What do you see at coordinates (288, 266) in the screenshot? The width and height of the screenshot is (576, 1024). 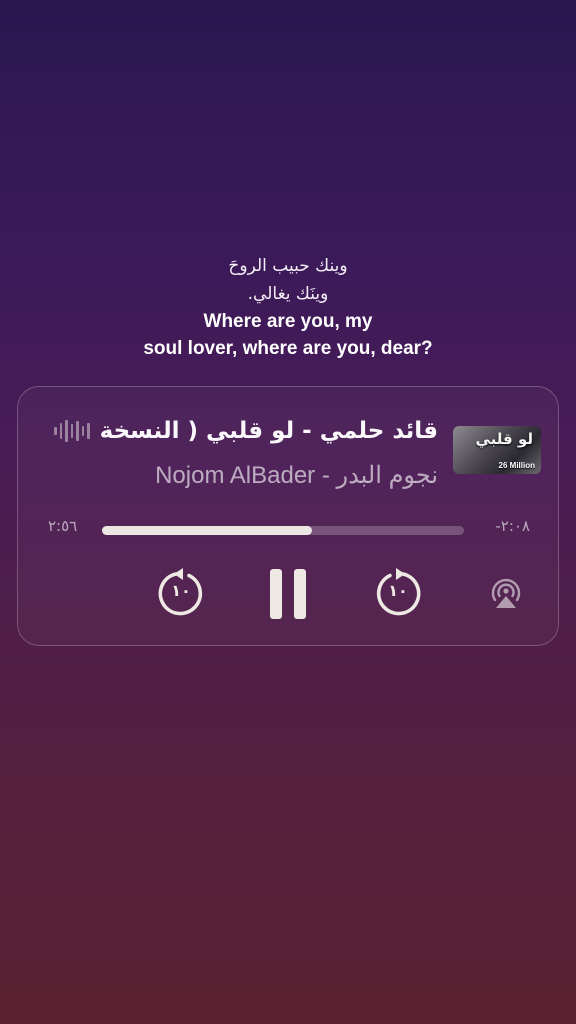 I see `lyric-line-arabic-1: وينك حبيب الروحَ` at bounding box center [288, 266].